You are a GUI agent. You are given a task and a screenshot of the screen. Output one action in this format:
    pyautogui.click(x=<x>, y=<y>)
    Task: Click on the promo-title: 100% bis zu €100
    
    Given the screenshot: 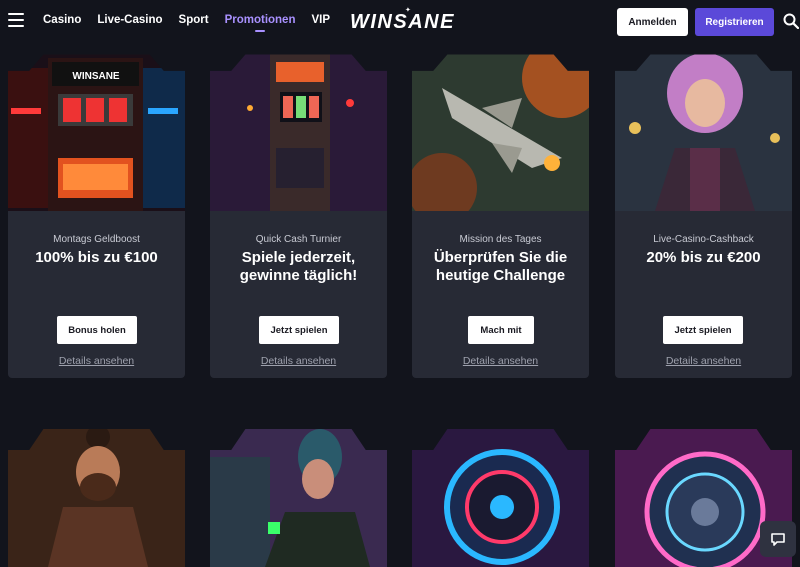 What is the action you would take?
    pyautogui.click(x=96, y=257)
    